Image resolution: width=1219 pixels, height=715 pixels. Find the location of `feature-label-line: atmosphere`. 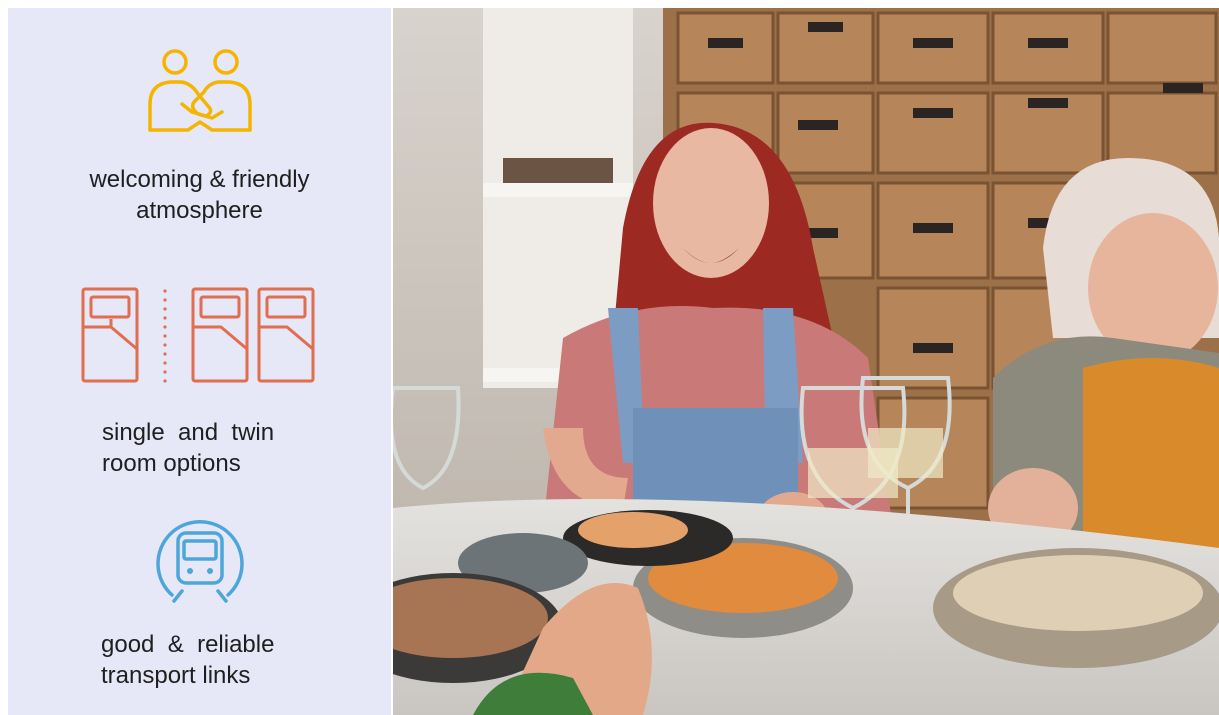

feature-label-line: atmosphere is located at coordinates (199, 210).